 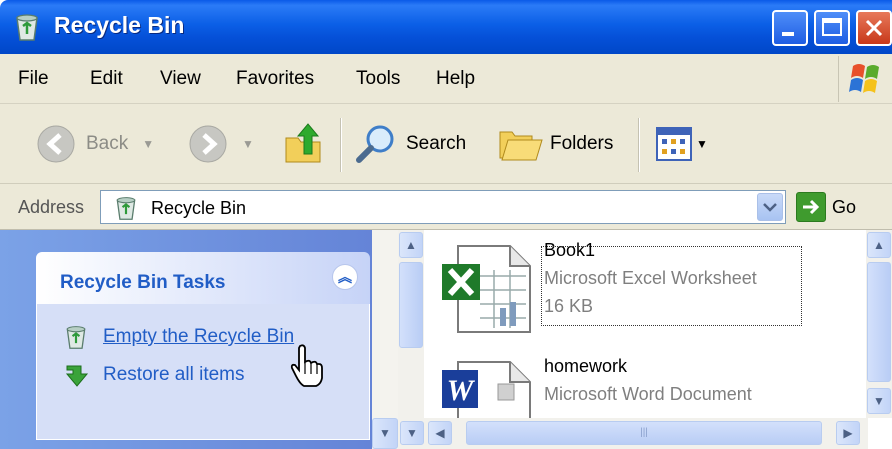 I want to click on address-dropdown-button, so click(x=770, y=207).